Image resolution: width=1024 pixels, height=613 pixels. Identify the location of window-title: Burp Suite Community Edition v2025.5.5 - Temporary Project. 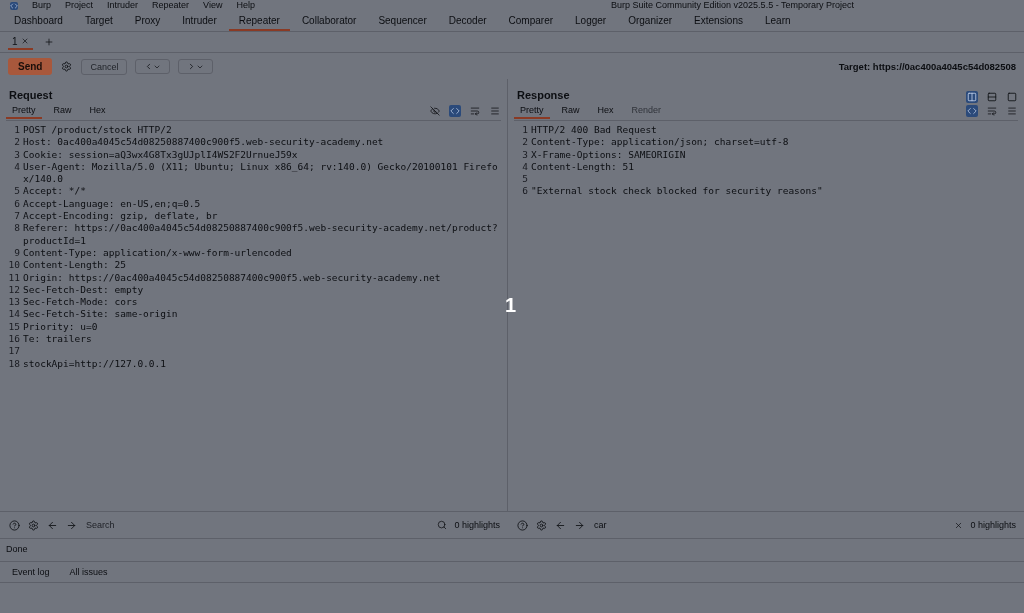
(732, 5).